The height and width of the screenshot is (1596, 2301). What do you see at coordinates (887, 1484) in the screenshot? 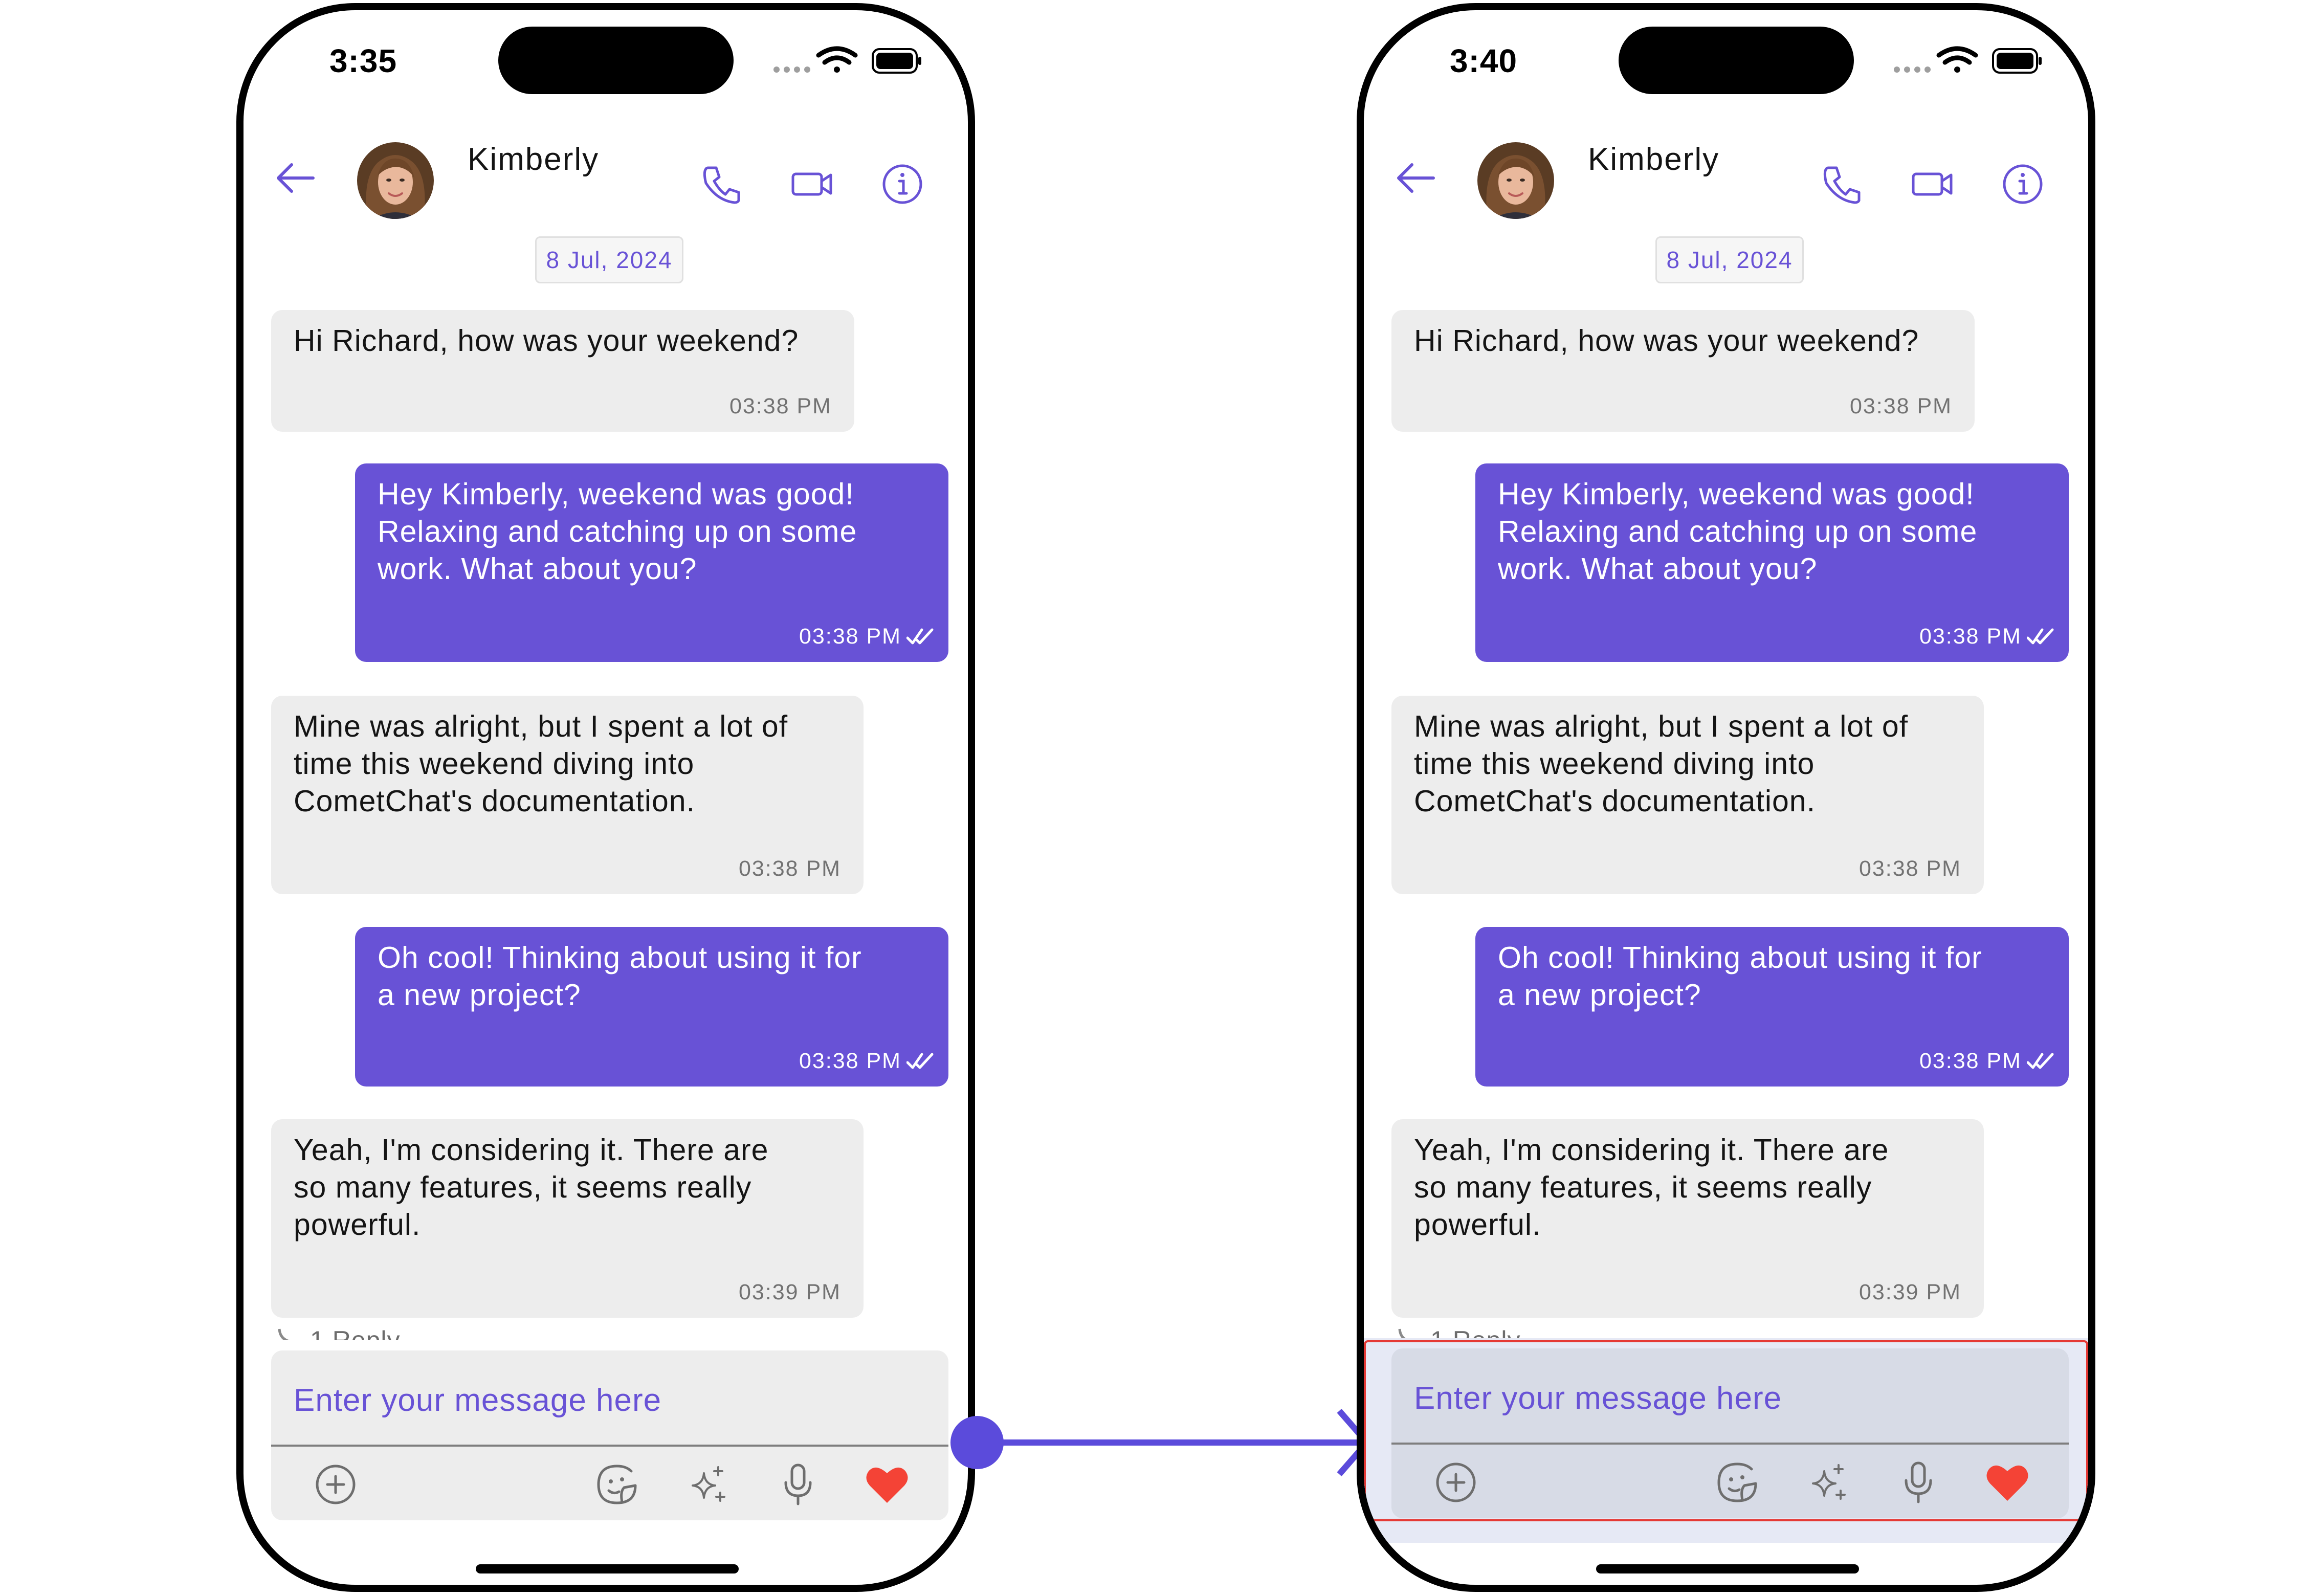
I see `heart-icon` at bounding box center [887, 1484].